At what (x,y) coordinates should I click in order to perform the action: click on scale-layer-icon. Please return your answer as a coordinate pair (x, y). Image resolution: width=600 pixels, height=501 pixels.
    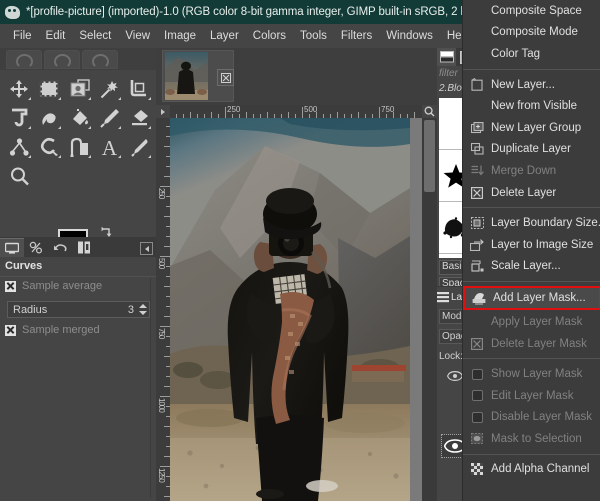
    Looking at the image, I should click on (477, 266).